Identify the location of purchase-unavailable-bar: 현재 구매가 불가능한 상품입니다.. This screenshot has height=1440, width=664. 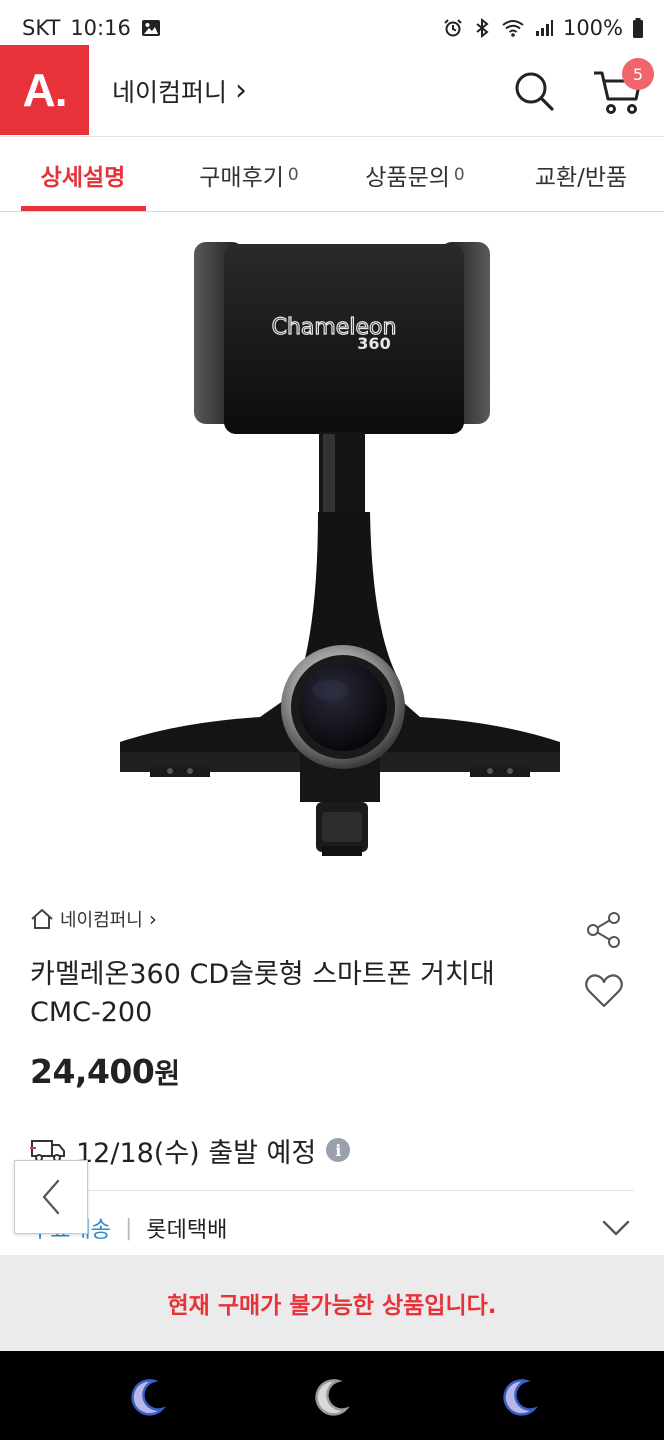
(332, 1303).